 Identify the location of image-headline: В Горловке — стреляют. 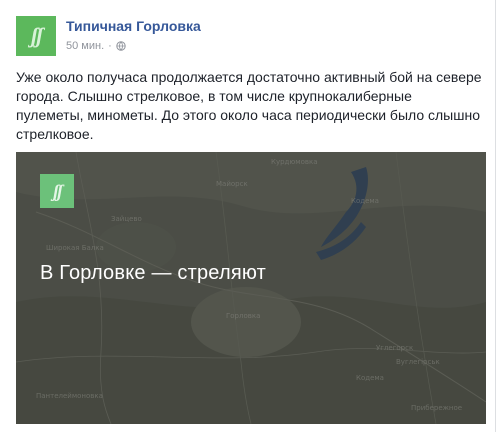
(153, 273).